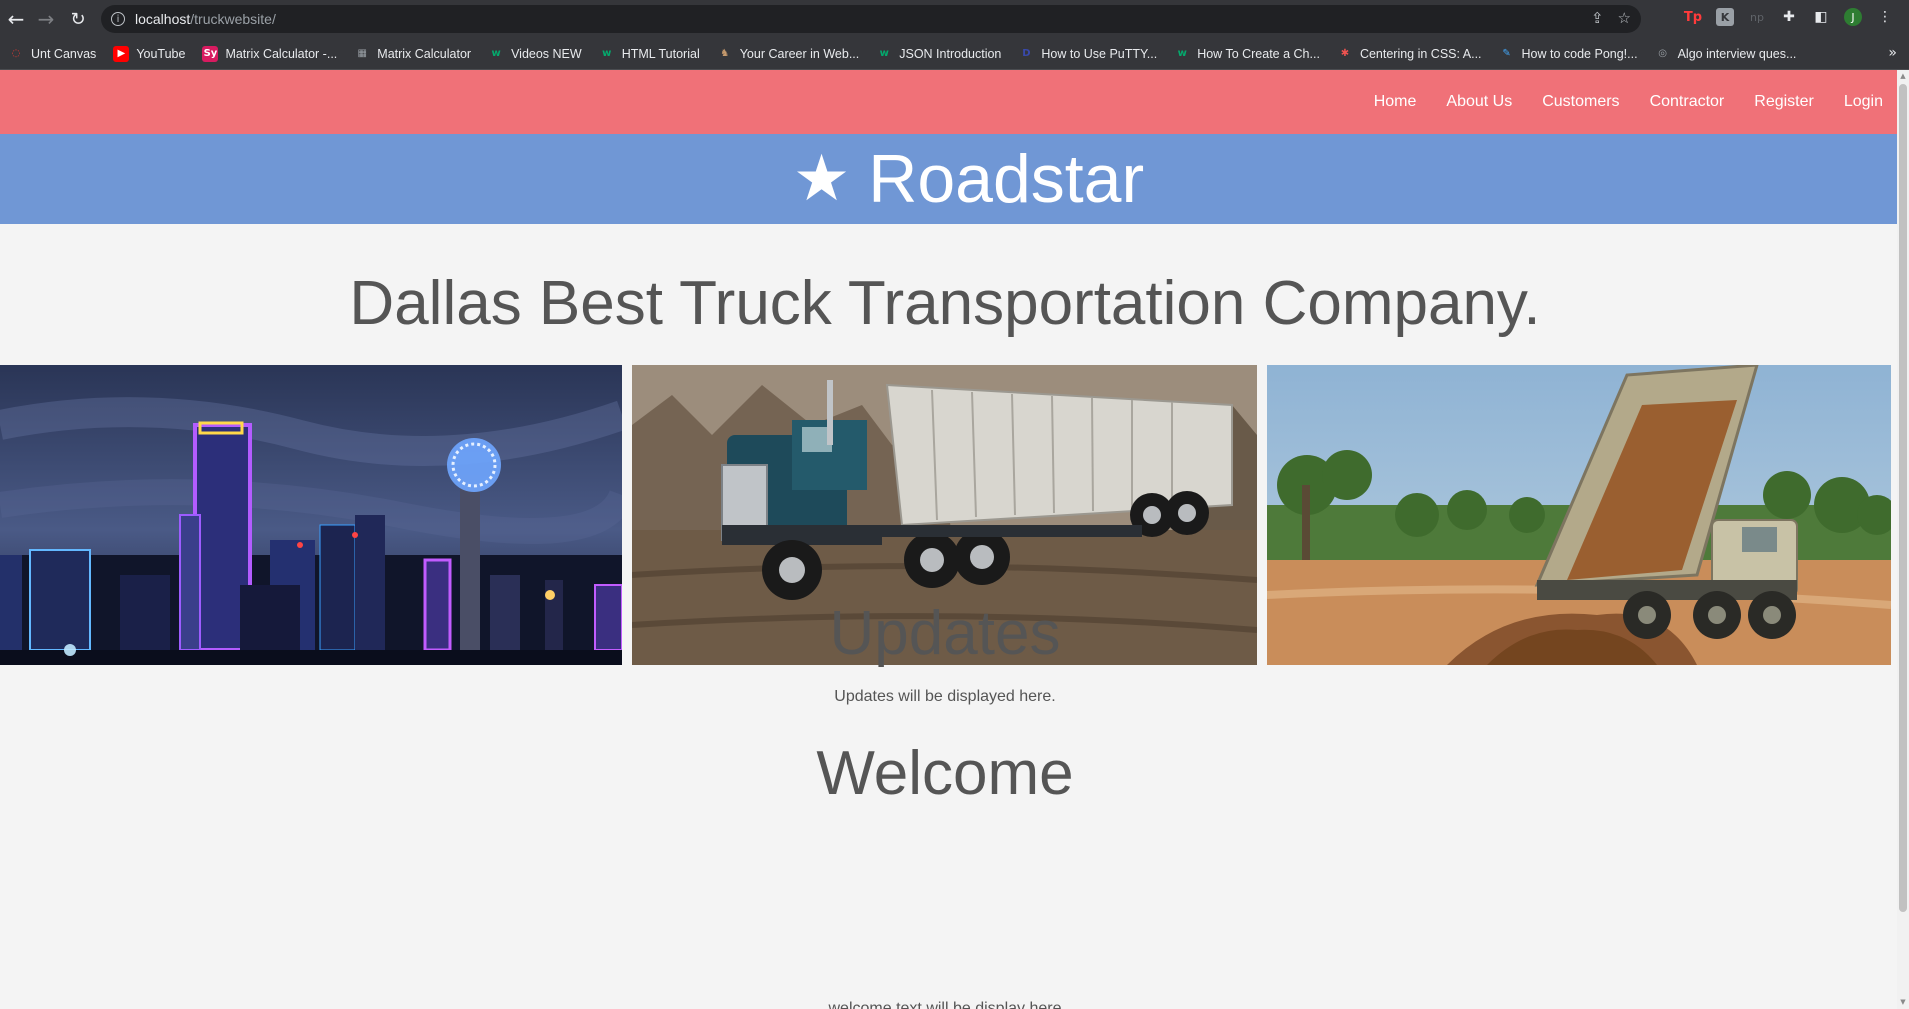 The image size is (1909, 1009). What do you see at coordinates (950, 53) in the screenshot?
I see `bookmark-label: JSON Introduction` at bounding box center [950, 53].